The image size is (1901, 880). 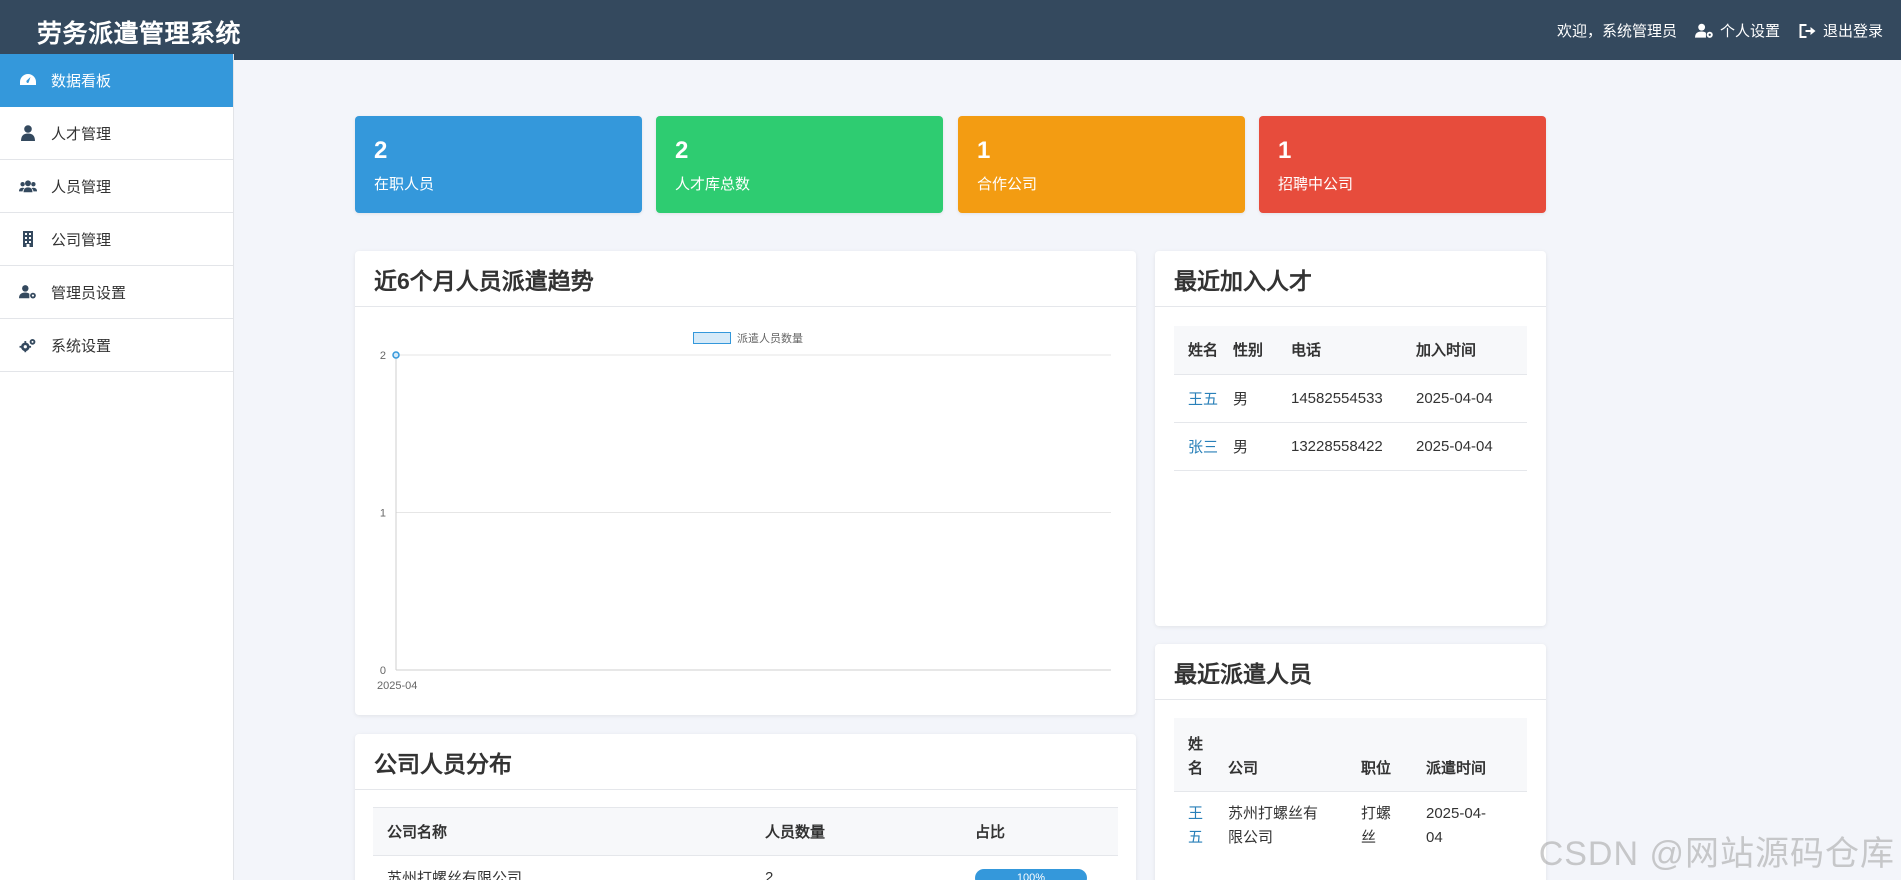 What do you see at coordinates (383, 671) in the screenshot?
I see `y-tick-label: 0` at bounding box center [383, 671].